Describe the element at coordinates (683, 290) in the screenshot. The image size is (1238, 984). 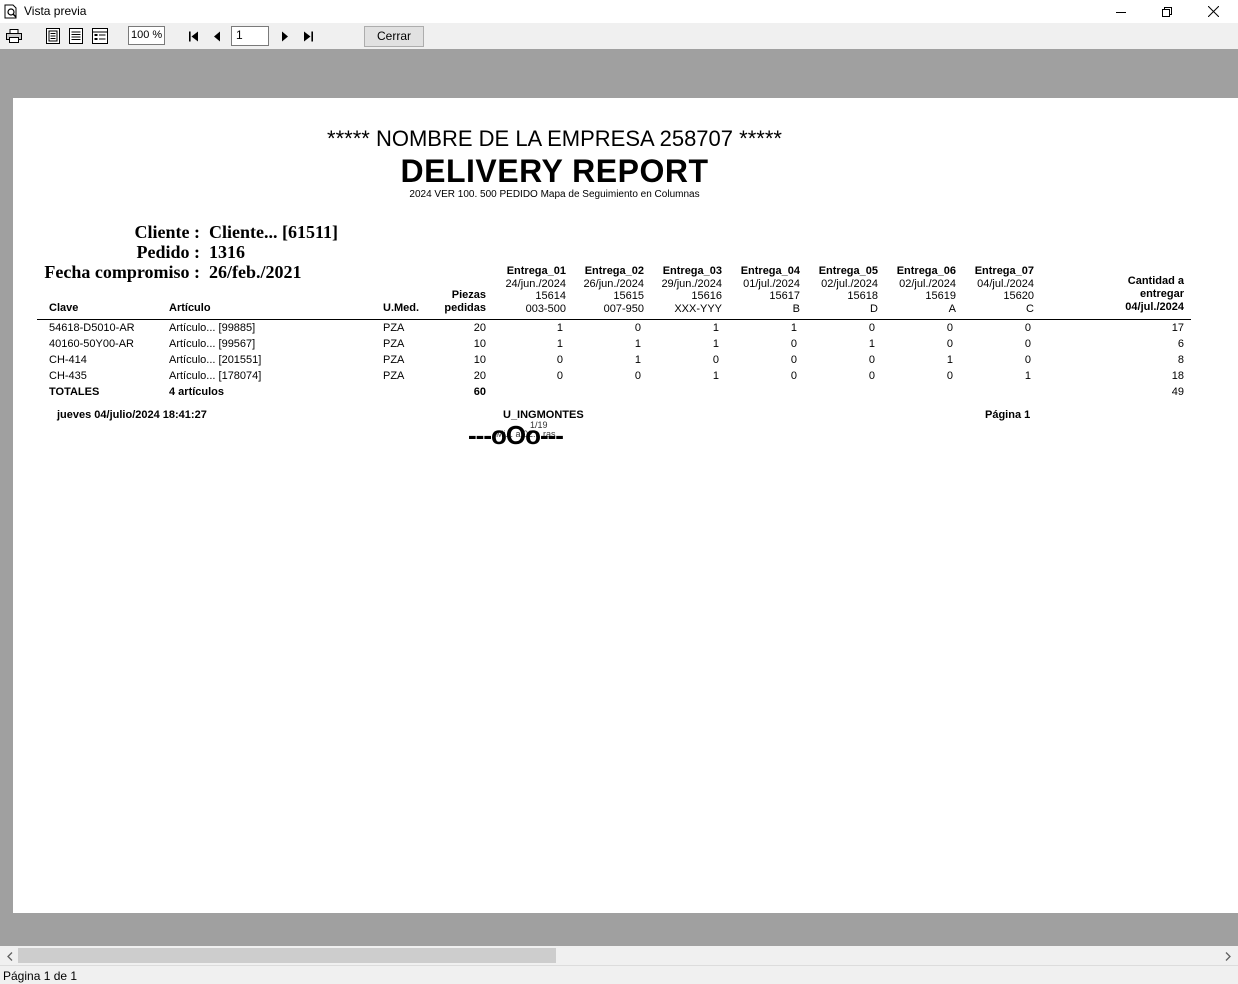
I see `entrega-header-3: Entrega_03 29/jun./2024 15616 XXX-YYY` at that location.